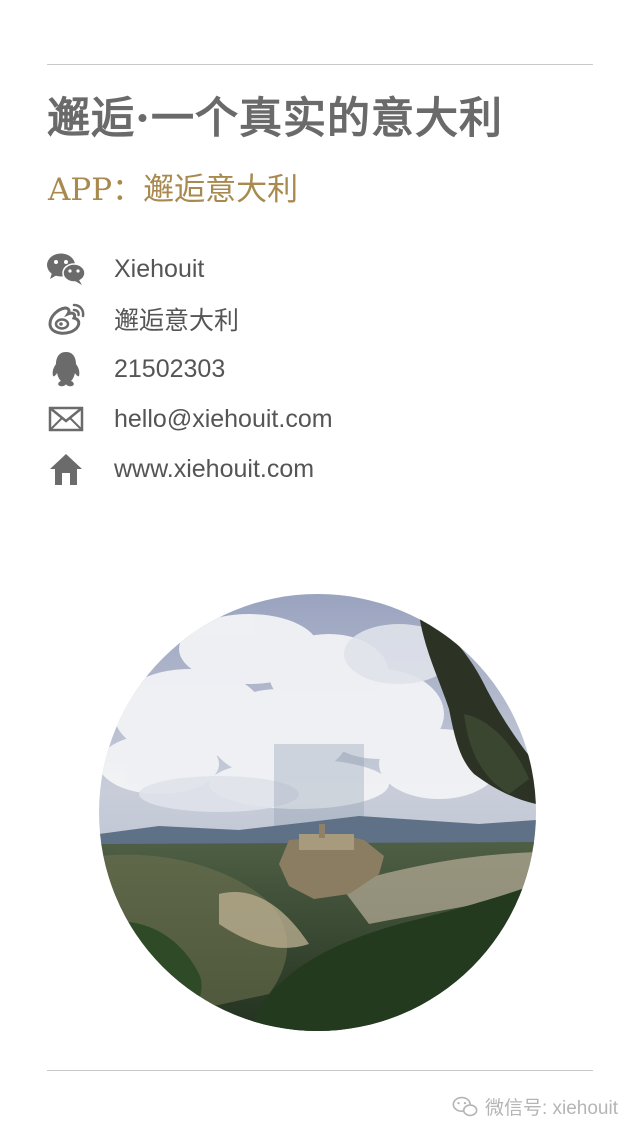 The height and width of the screenshot is (1138, 640). I want to click on weibo-icon, so click(66, 319).